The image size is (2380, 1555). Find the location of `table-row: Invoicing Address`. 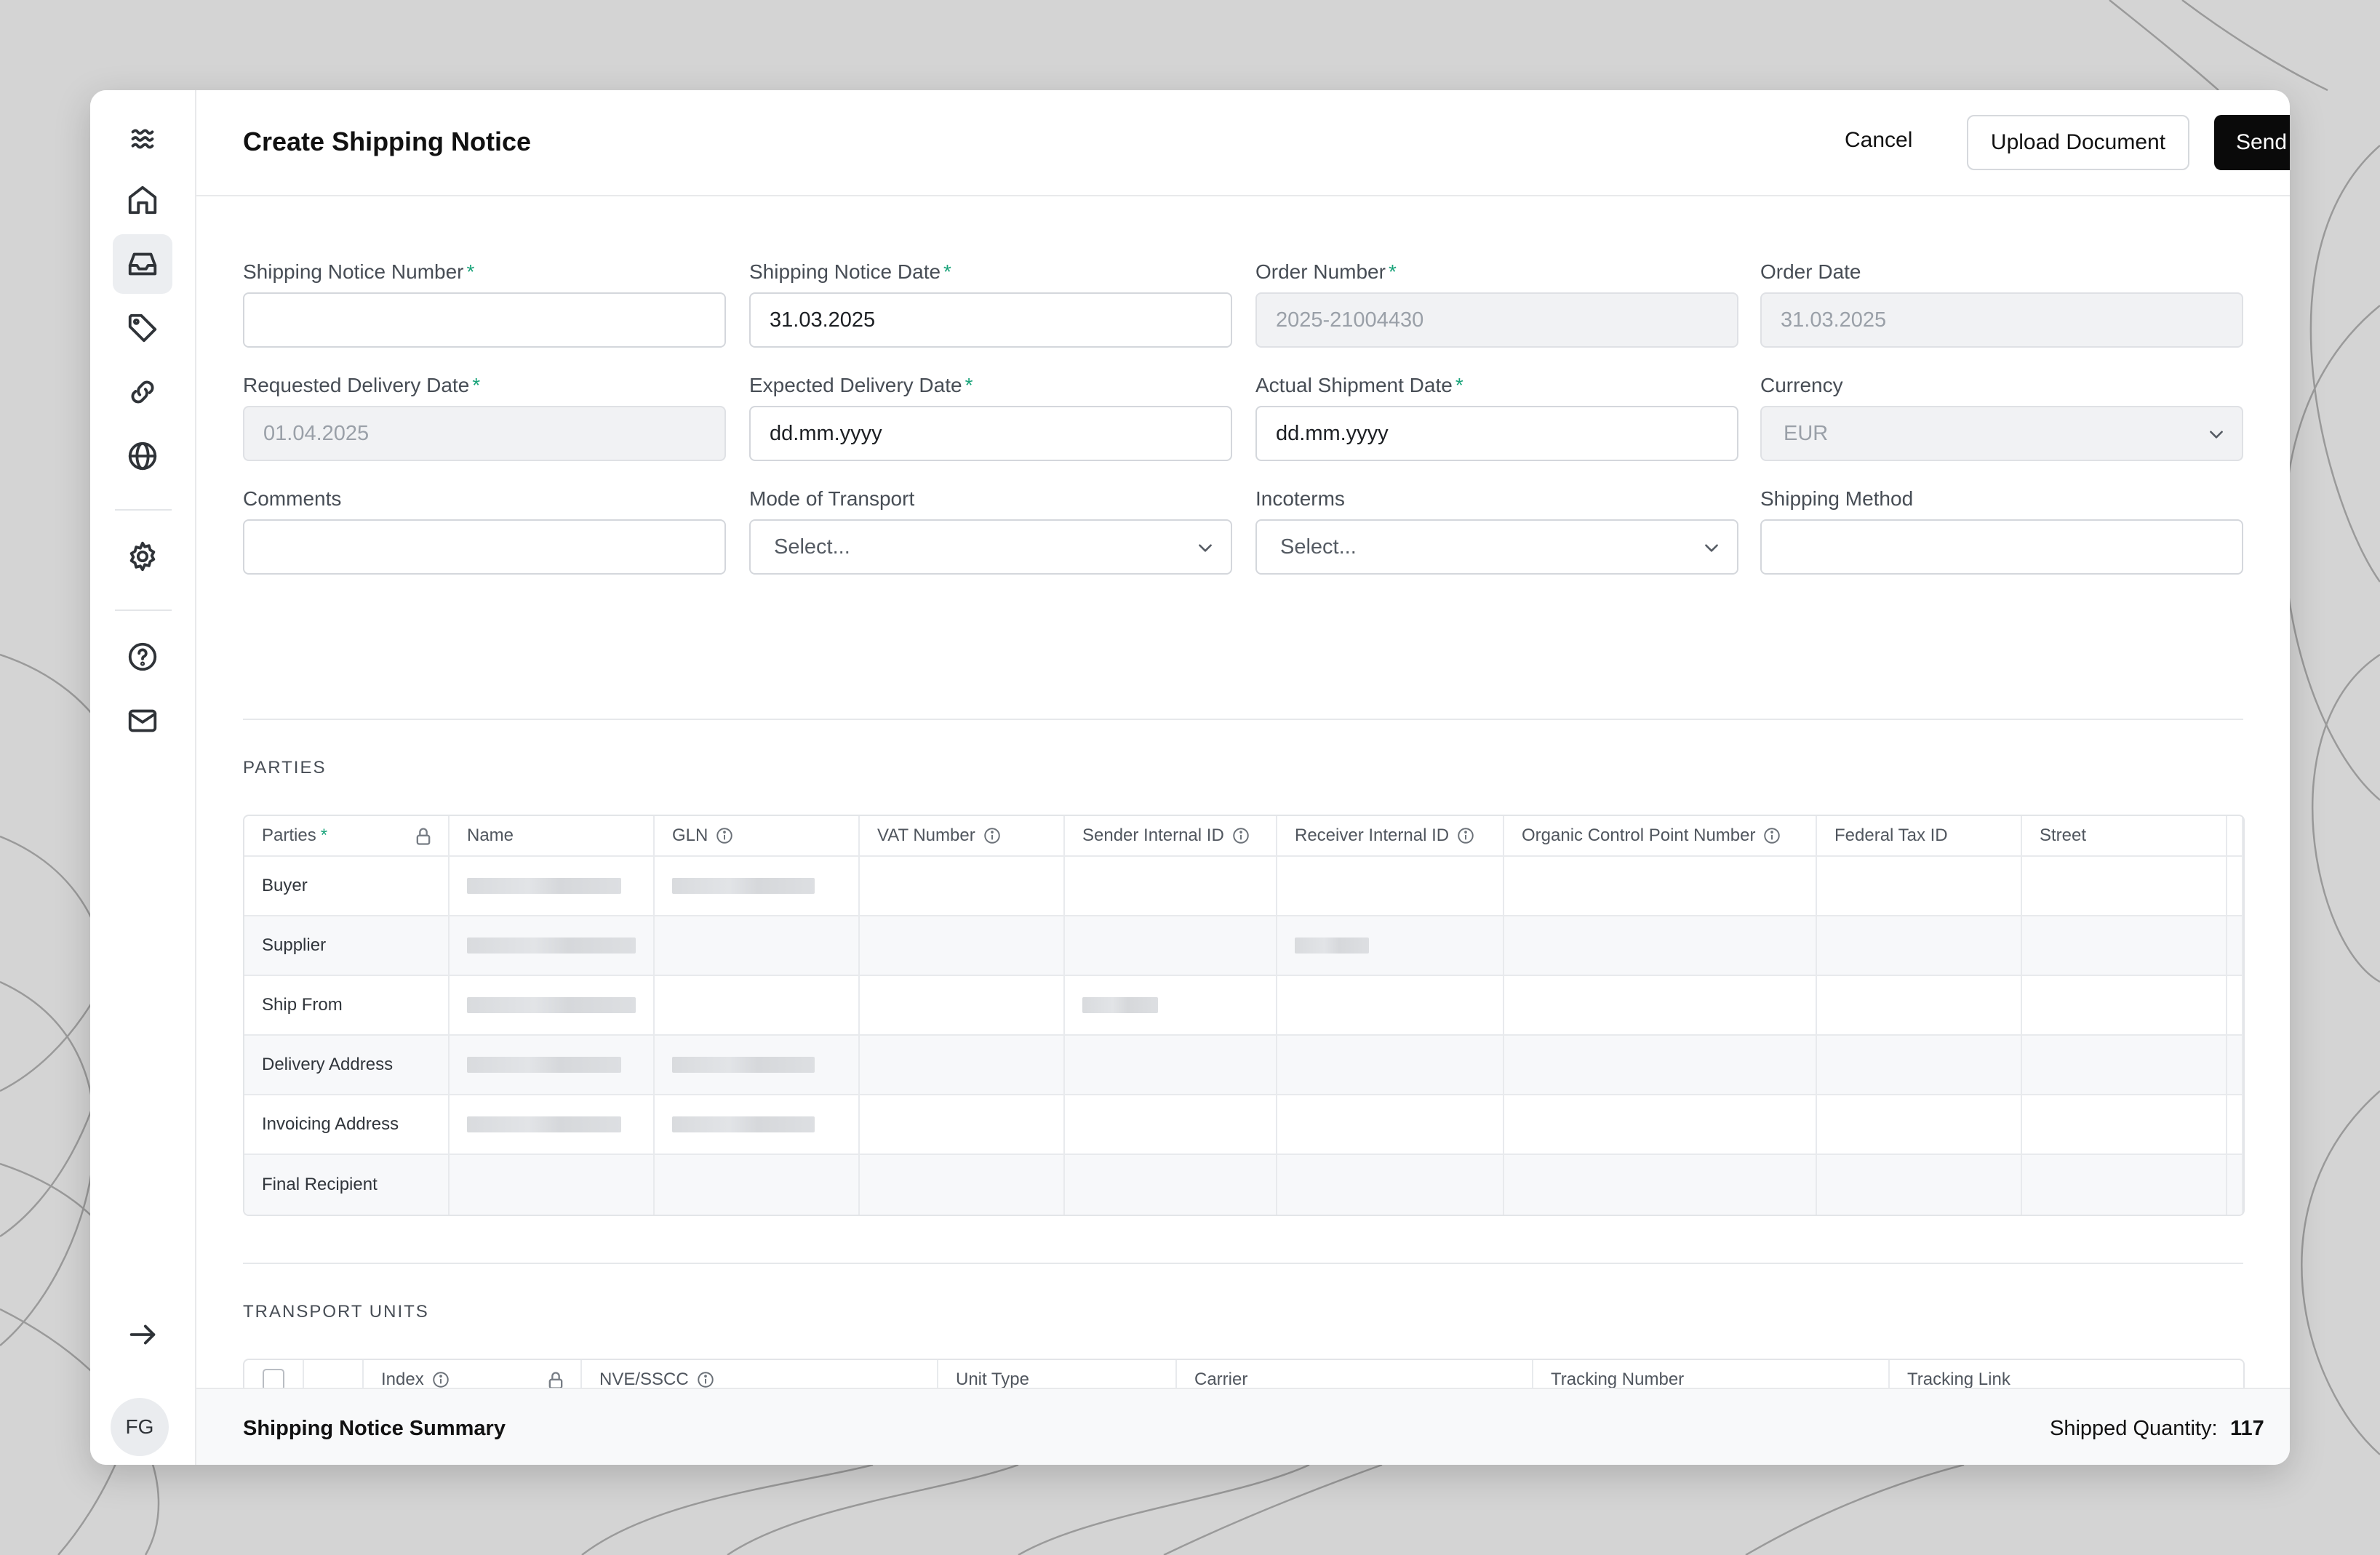

table-row: Invoicing Address is located at coordinates (1243, 1125).